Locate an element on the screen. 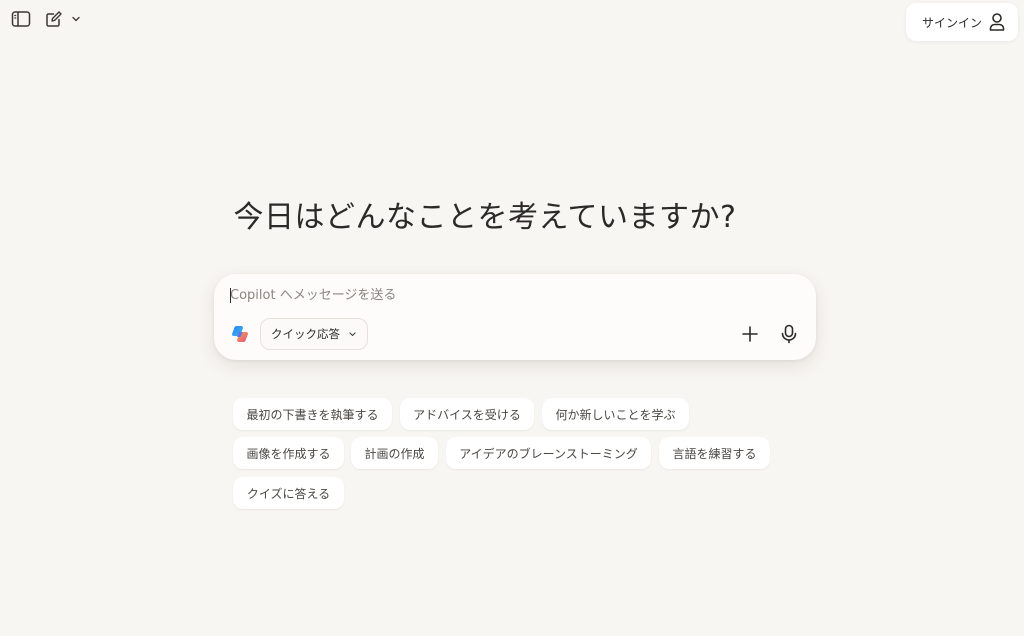  text-caret is located at coordinates (230, 295).